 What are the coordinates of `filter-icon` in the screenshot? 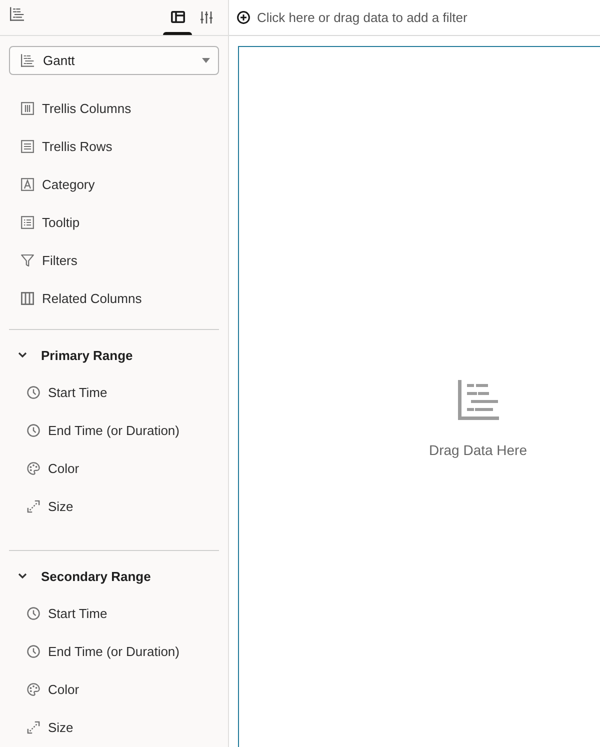 It's located at (27, 260).